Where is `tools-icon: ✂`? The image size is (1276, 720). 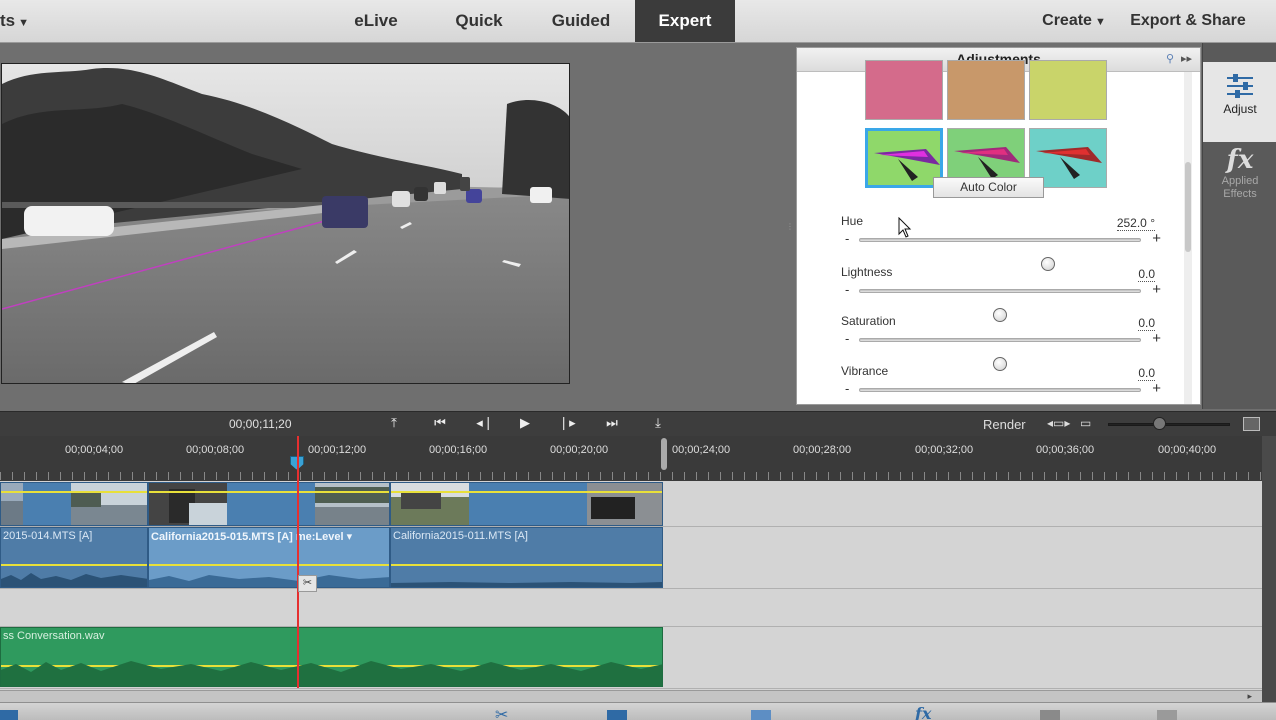 tools-icon: ✂ is located at coordinates (505, 712).